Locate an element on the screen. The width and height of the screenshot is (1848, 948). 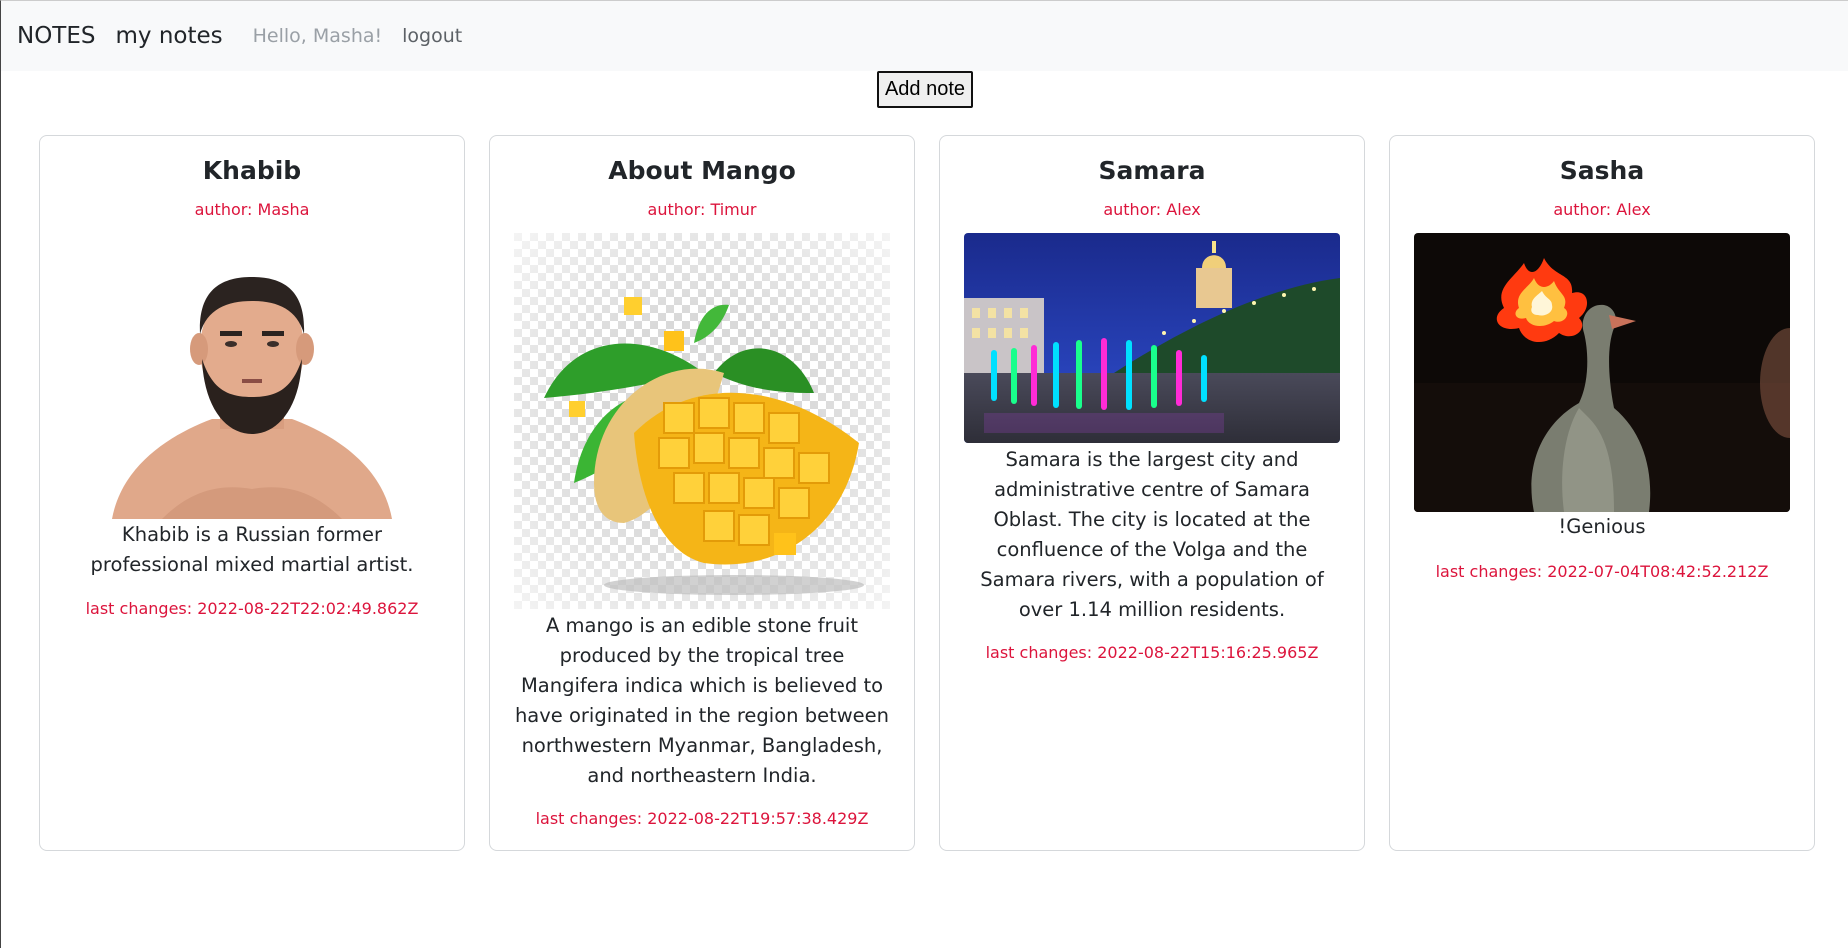
note-date: last changes: 2022-08-22T22:02:49.862Z is located at coordinates (252, 608).